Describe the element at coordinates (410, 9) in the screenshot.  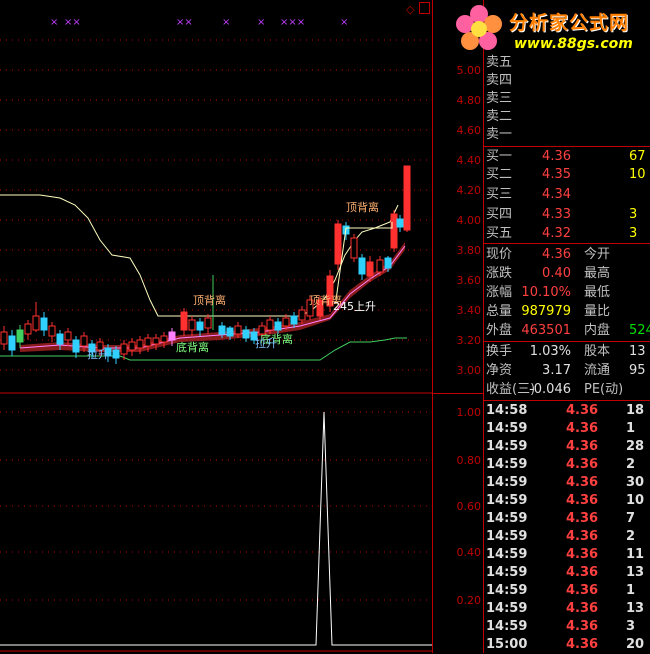
I see `diamond-icon: ◇` at that location.